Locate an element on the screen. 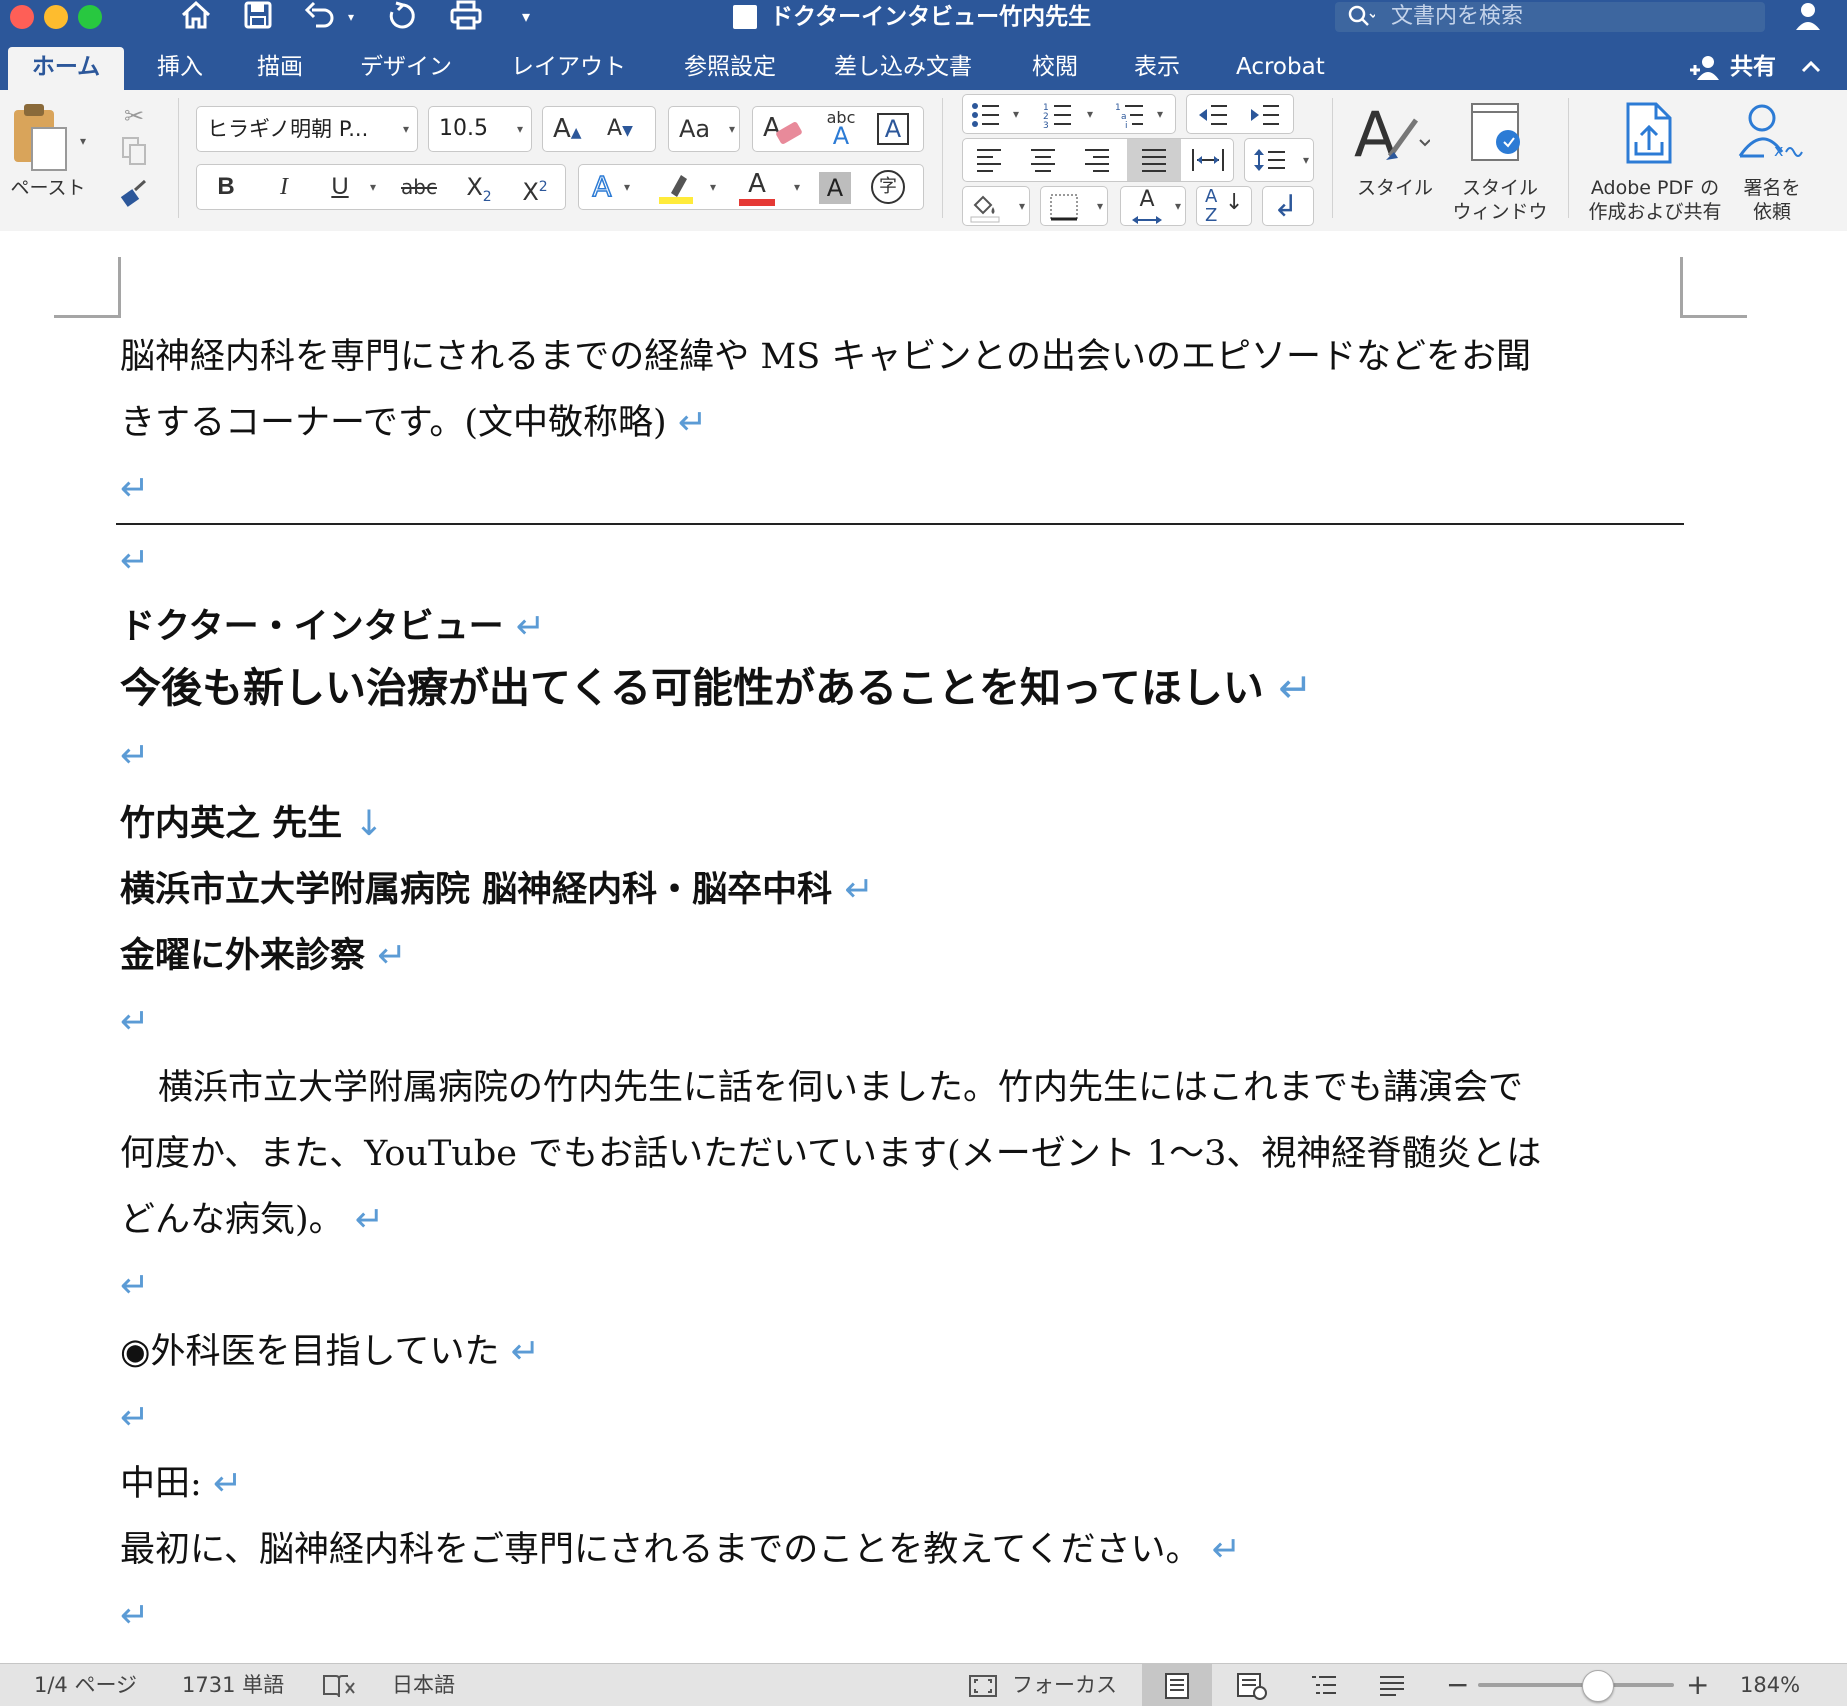 This screenshot has width=1847, height=1706. search-input: 文書内を検索 is located at coordinates (1550, 17).